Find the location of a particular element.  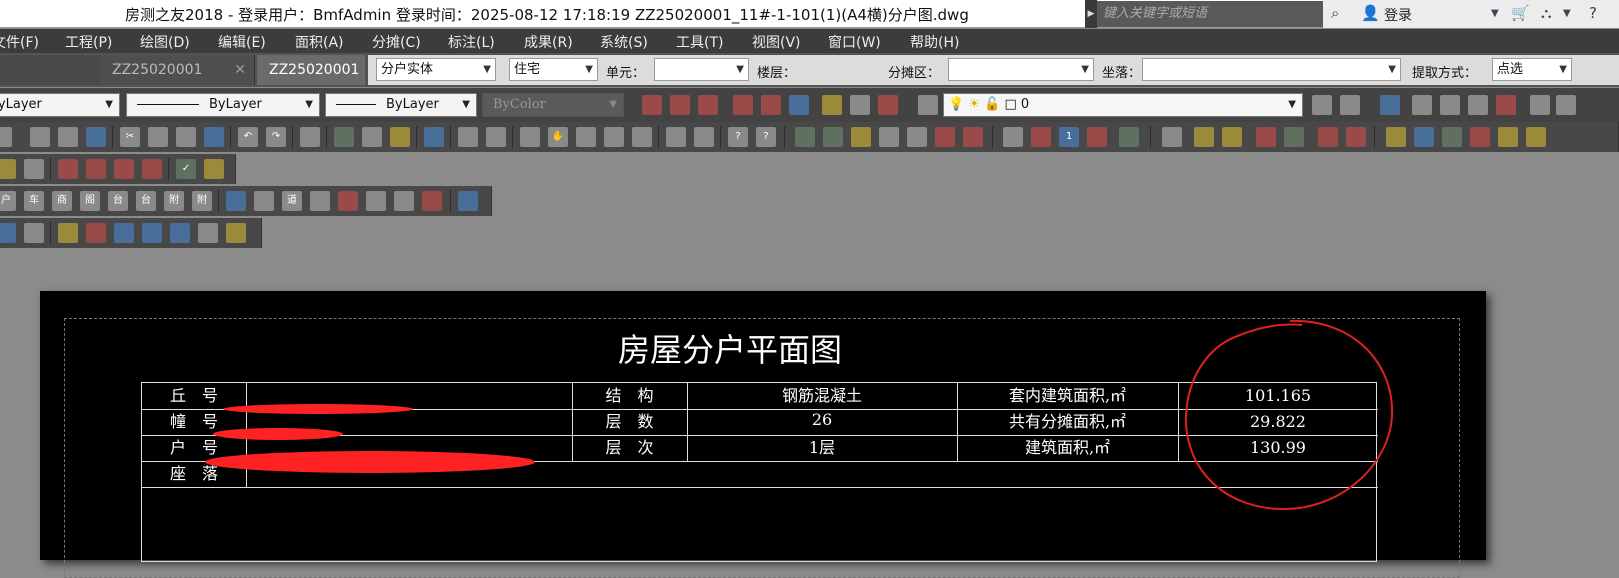

survey-tool-17-icon is located at coordinates (1294, 137).